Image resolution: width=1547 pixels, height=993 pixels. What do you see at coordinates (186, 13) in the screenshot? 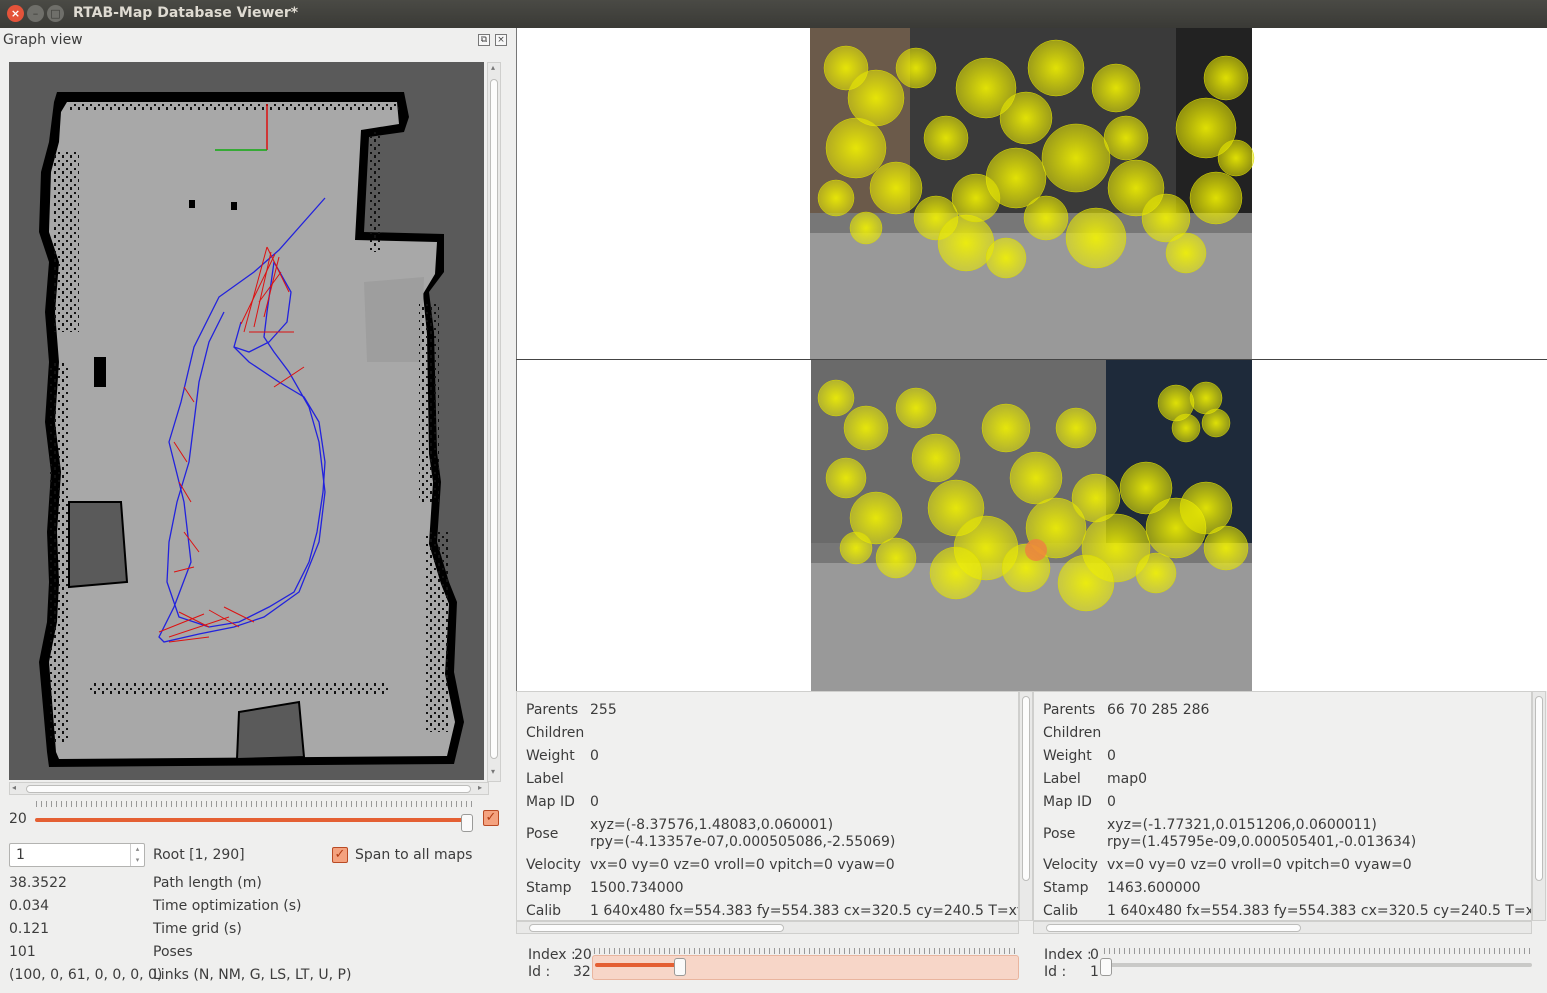
I see `window-title: RTAB-Map Database Viewer*` at bounding box center [186, 13].